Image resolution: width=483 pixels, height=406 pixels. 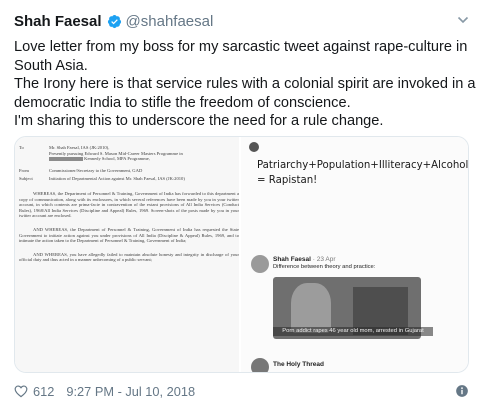 I want to click on chevron-down-icon, so click(x=463, y=20).